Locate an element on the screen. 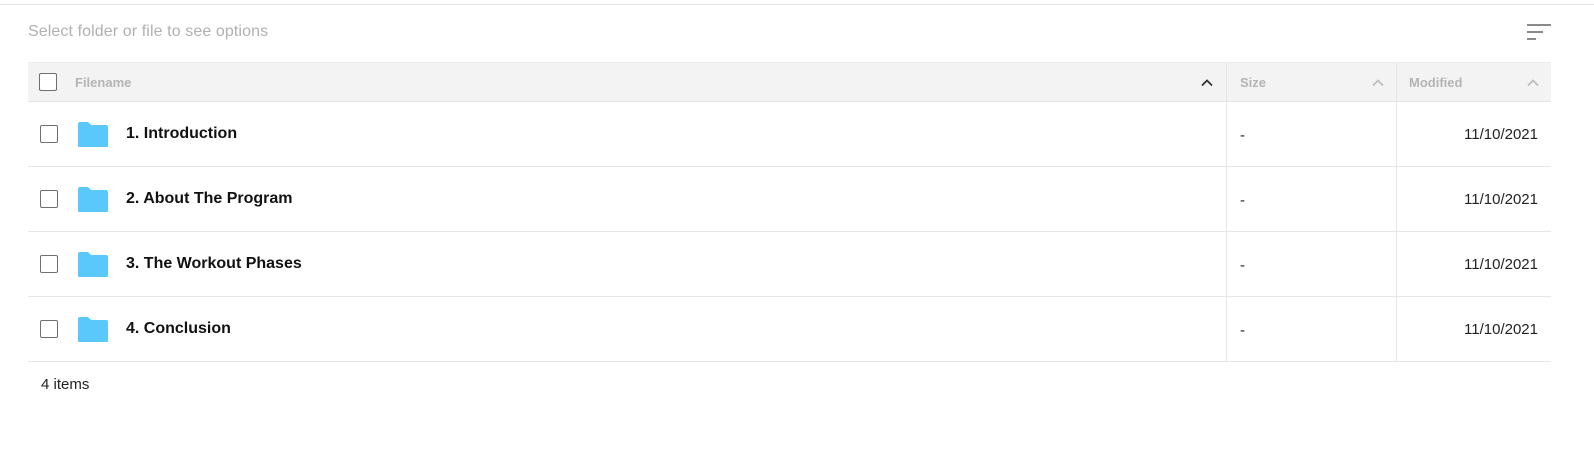  table-header: Filename Size Modified is located at coordinates (789, 82).